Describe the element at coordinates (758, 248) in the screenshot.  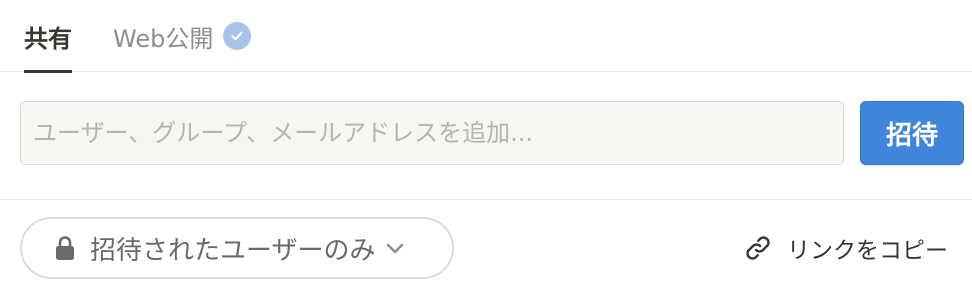
I see `link-icon` at that location.